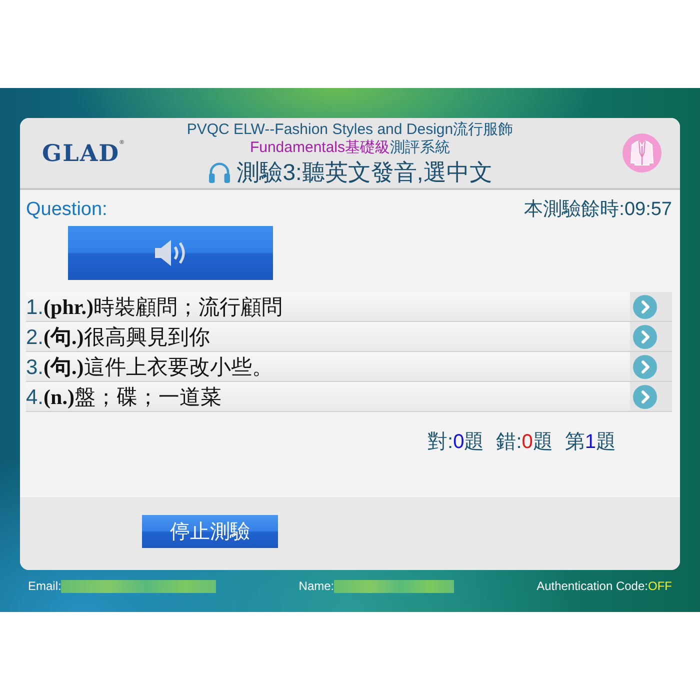 The height and width of the screenshot is (700, 700). I want to click on name-label: Name:, so click(316, 586).